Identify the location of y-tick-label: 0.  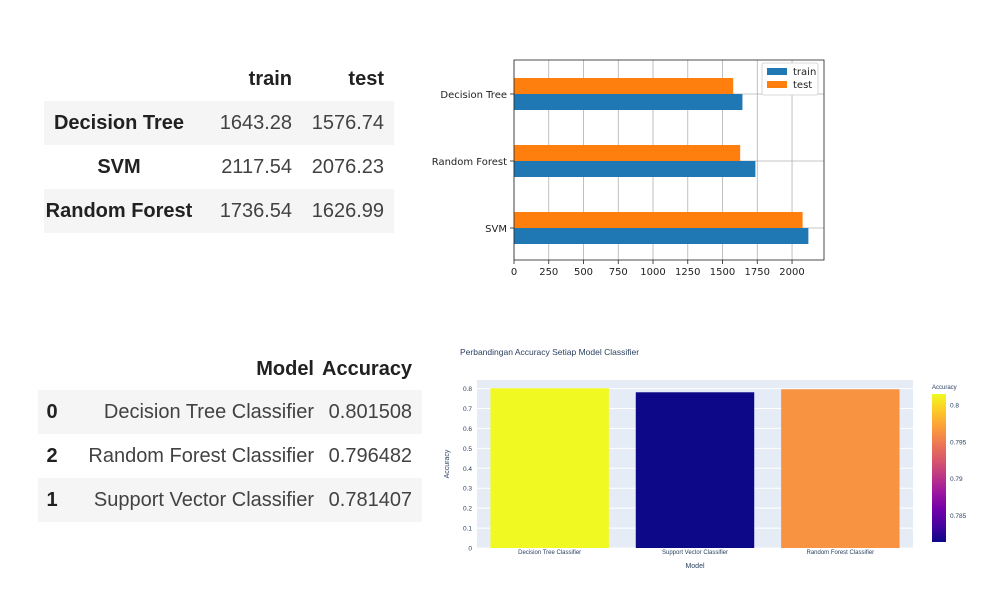
(470, 549).